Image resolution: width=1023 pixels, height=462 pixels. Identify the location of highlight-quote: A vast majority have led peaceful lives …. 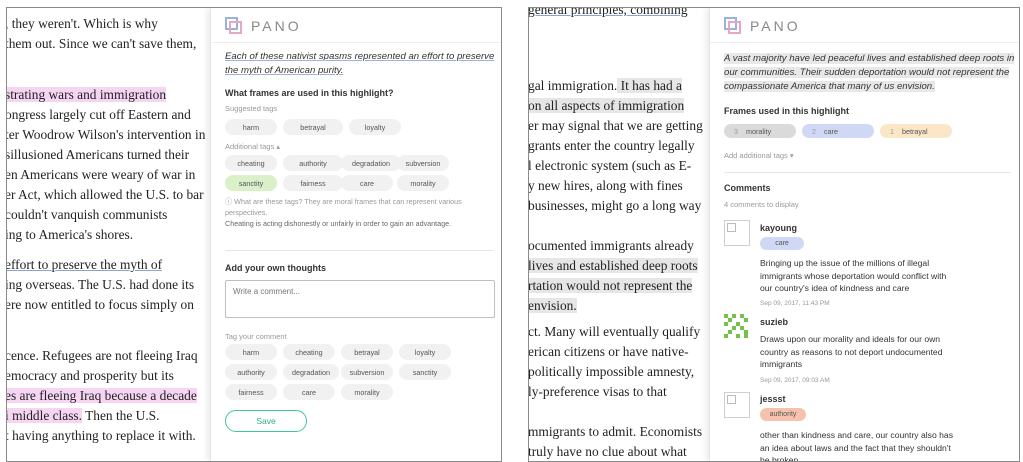
(869, 72).